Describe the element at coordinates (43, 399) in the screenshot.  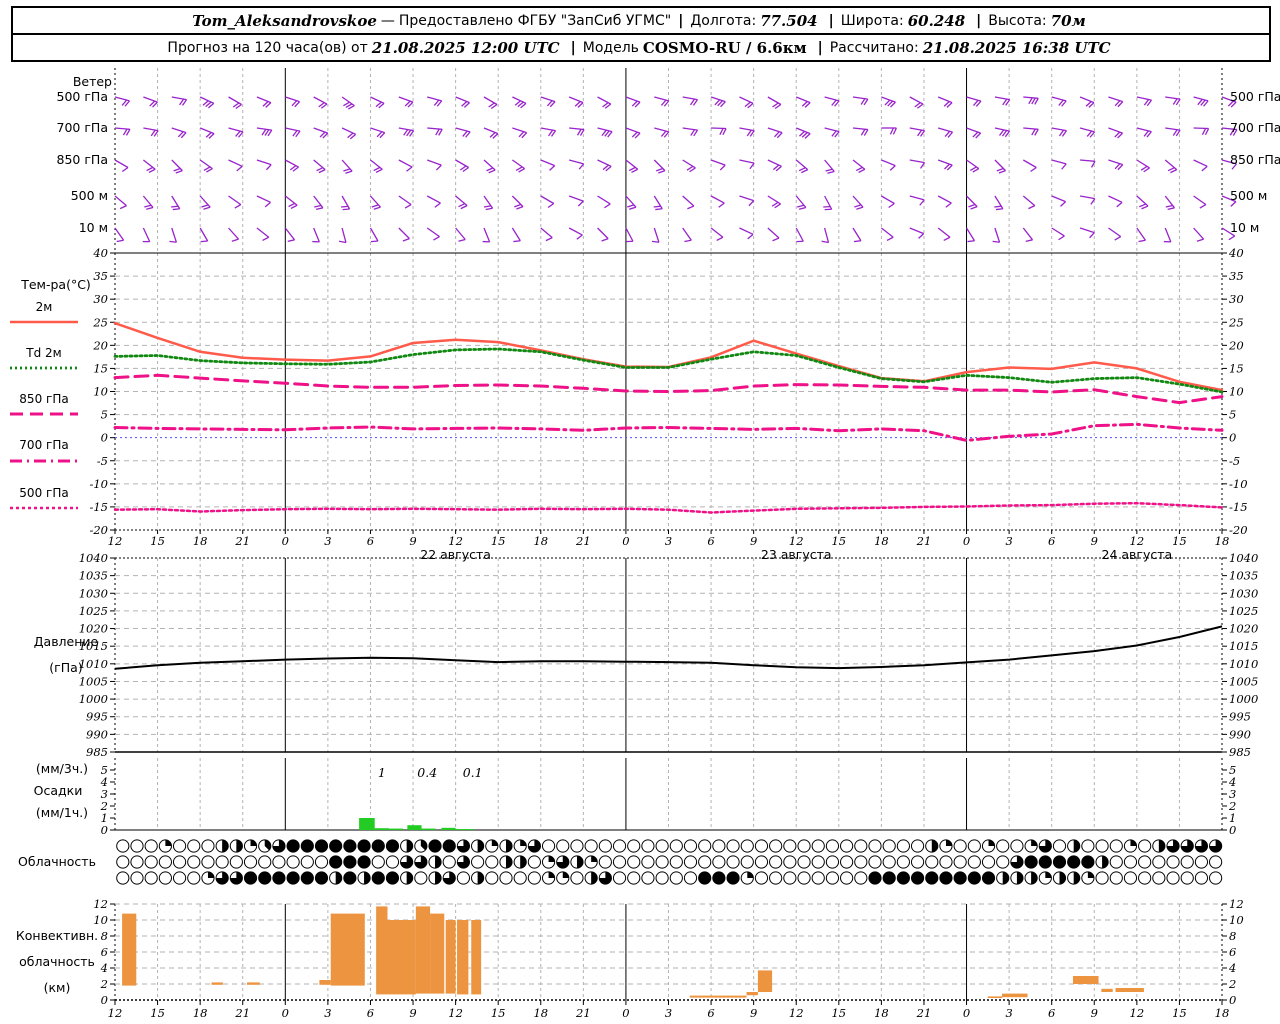
I see `legend-label-t850: 850 гПа` at that location.